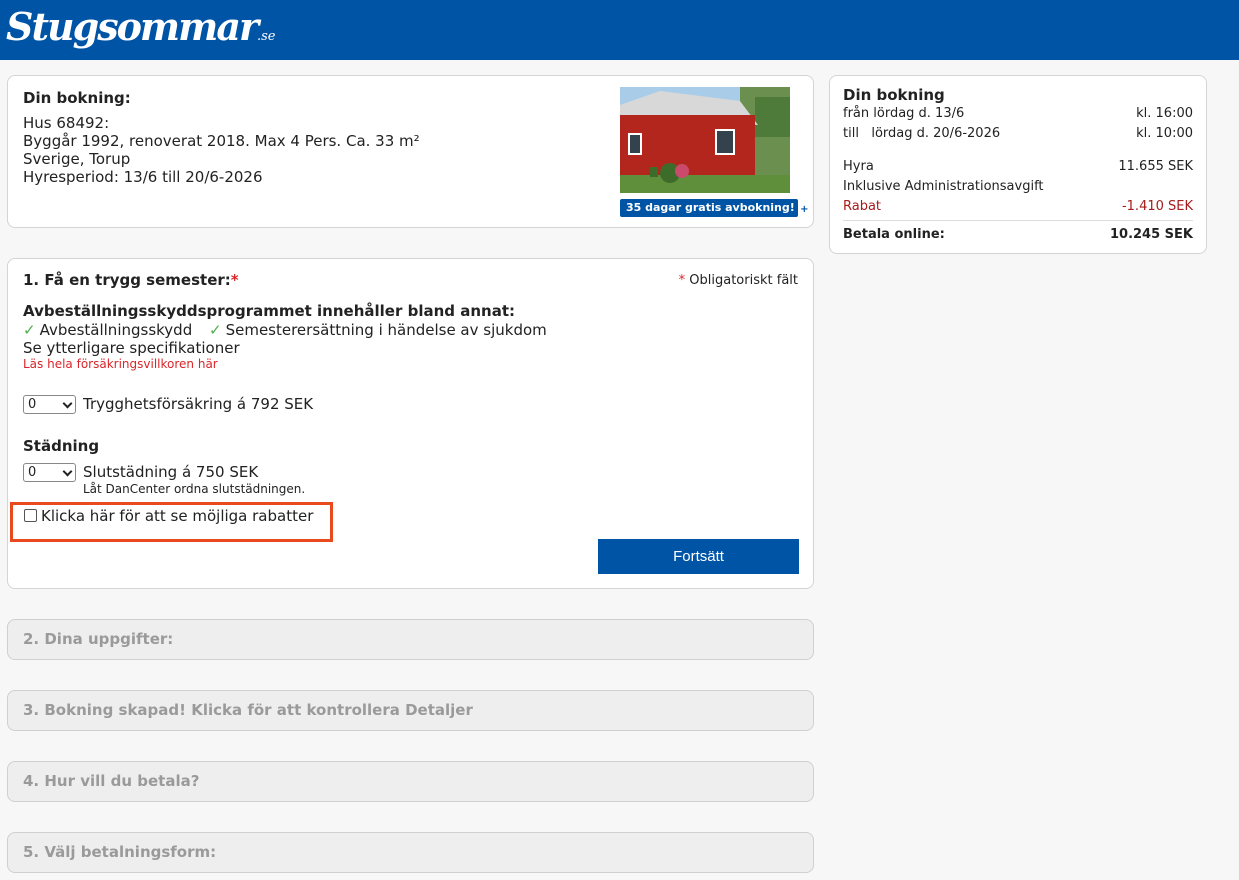 The height and width of the screenshot is (880, 1239). Describe the element at coordinates (66, 123) in the screenshot. I see `house-number: Hus 68492:` at that location.